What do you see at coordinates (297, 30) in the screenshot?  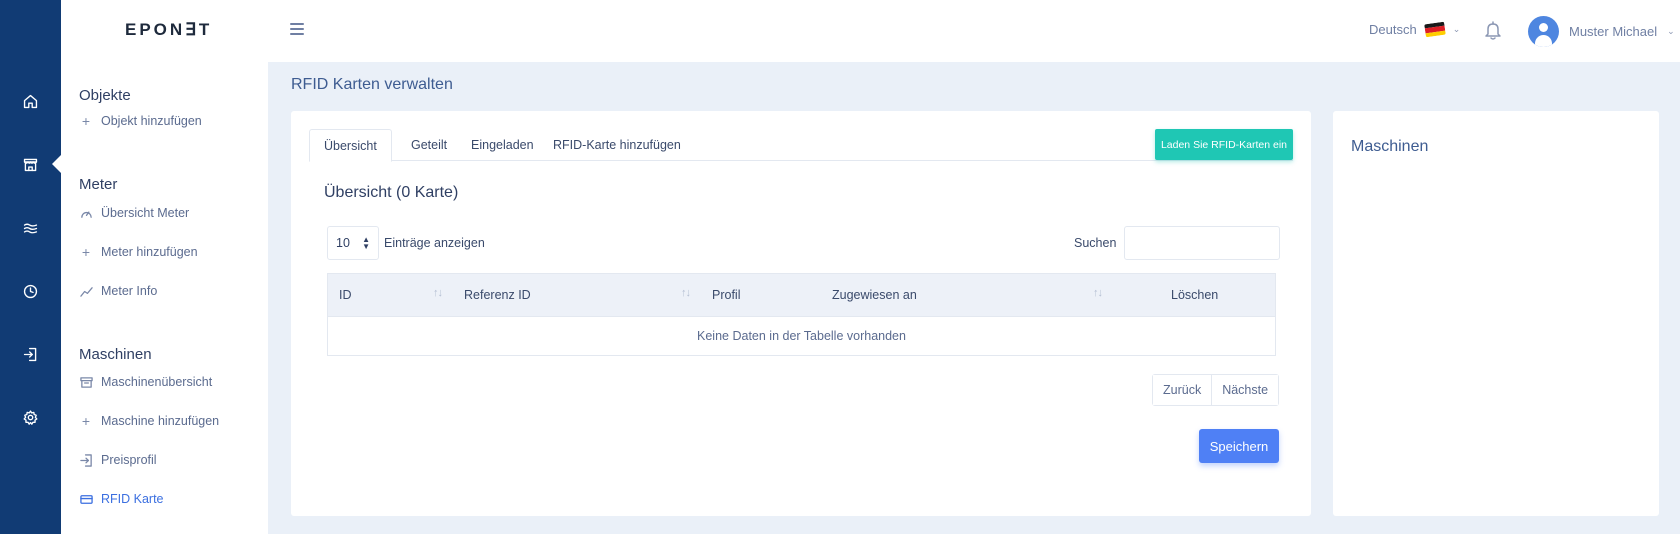 I see `menu-toggle-icon` at bounding box center [297, 30].